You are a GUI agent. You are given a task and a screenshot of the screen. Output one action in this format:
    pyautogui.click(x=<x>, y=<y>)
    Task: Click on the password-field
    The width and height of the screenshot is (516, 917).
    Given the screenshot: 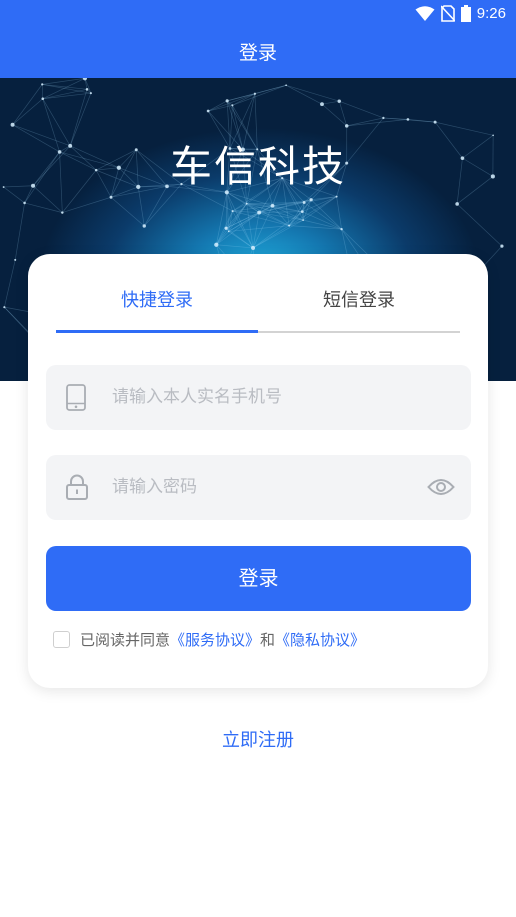 What is the action you would take?
    pyautogui.click(x=258, y=487)
    